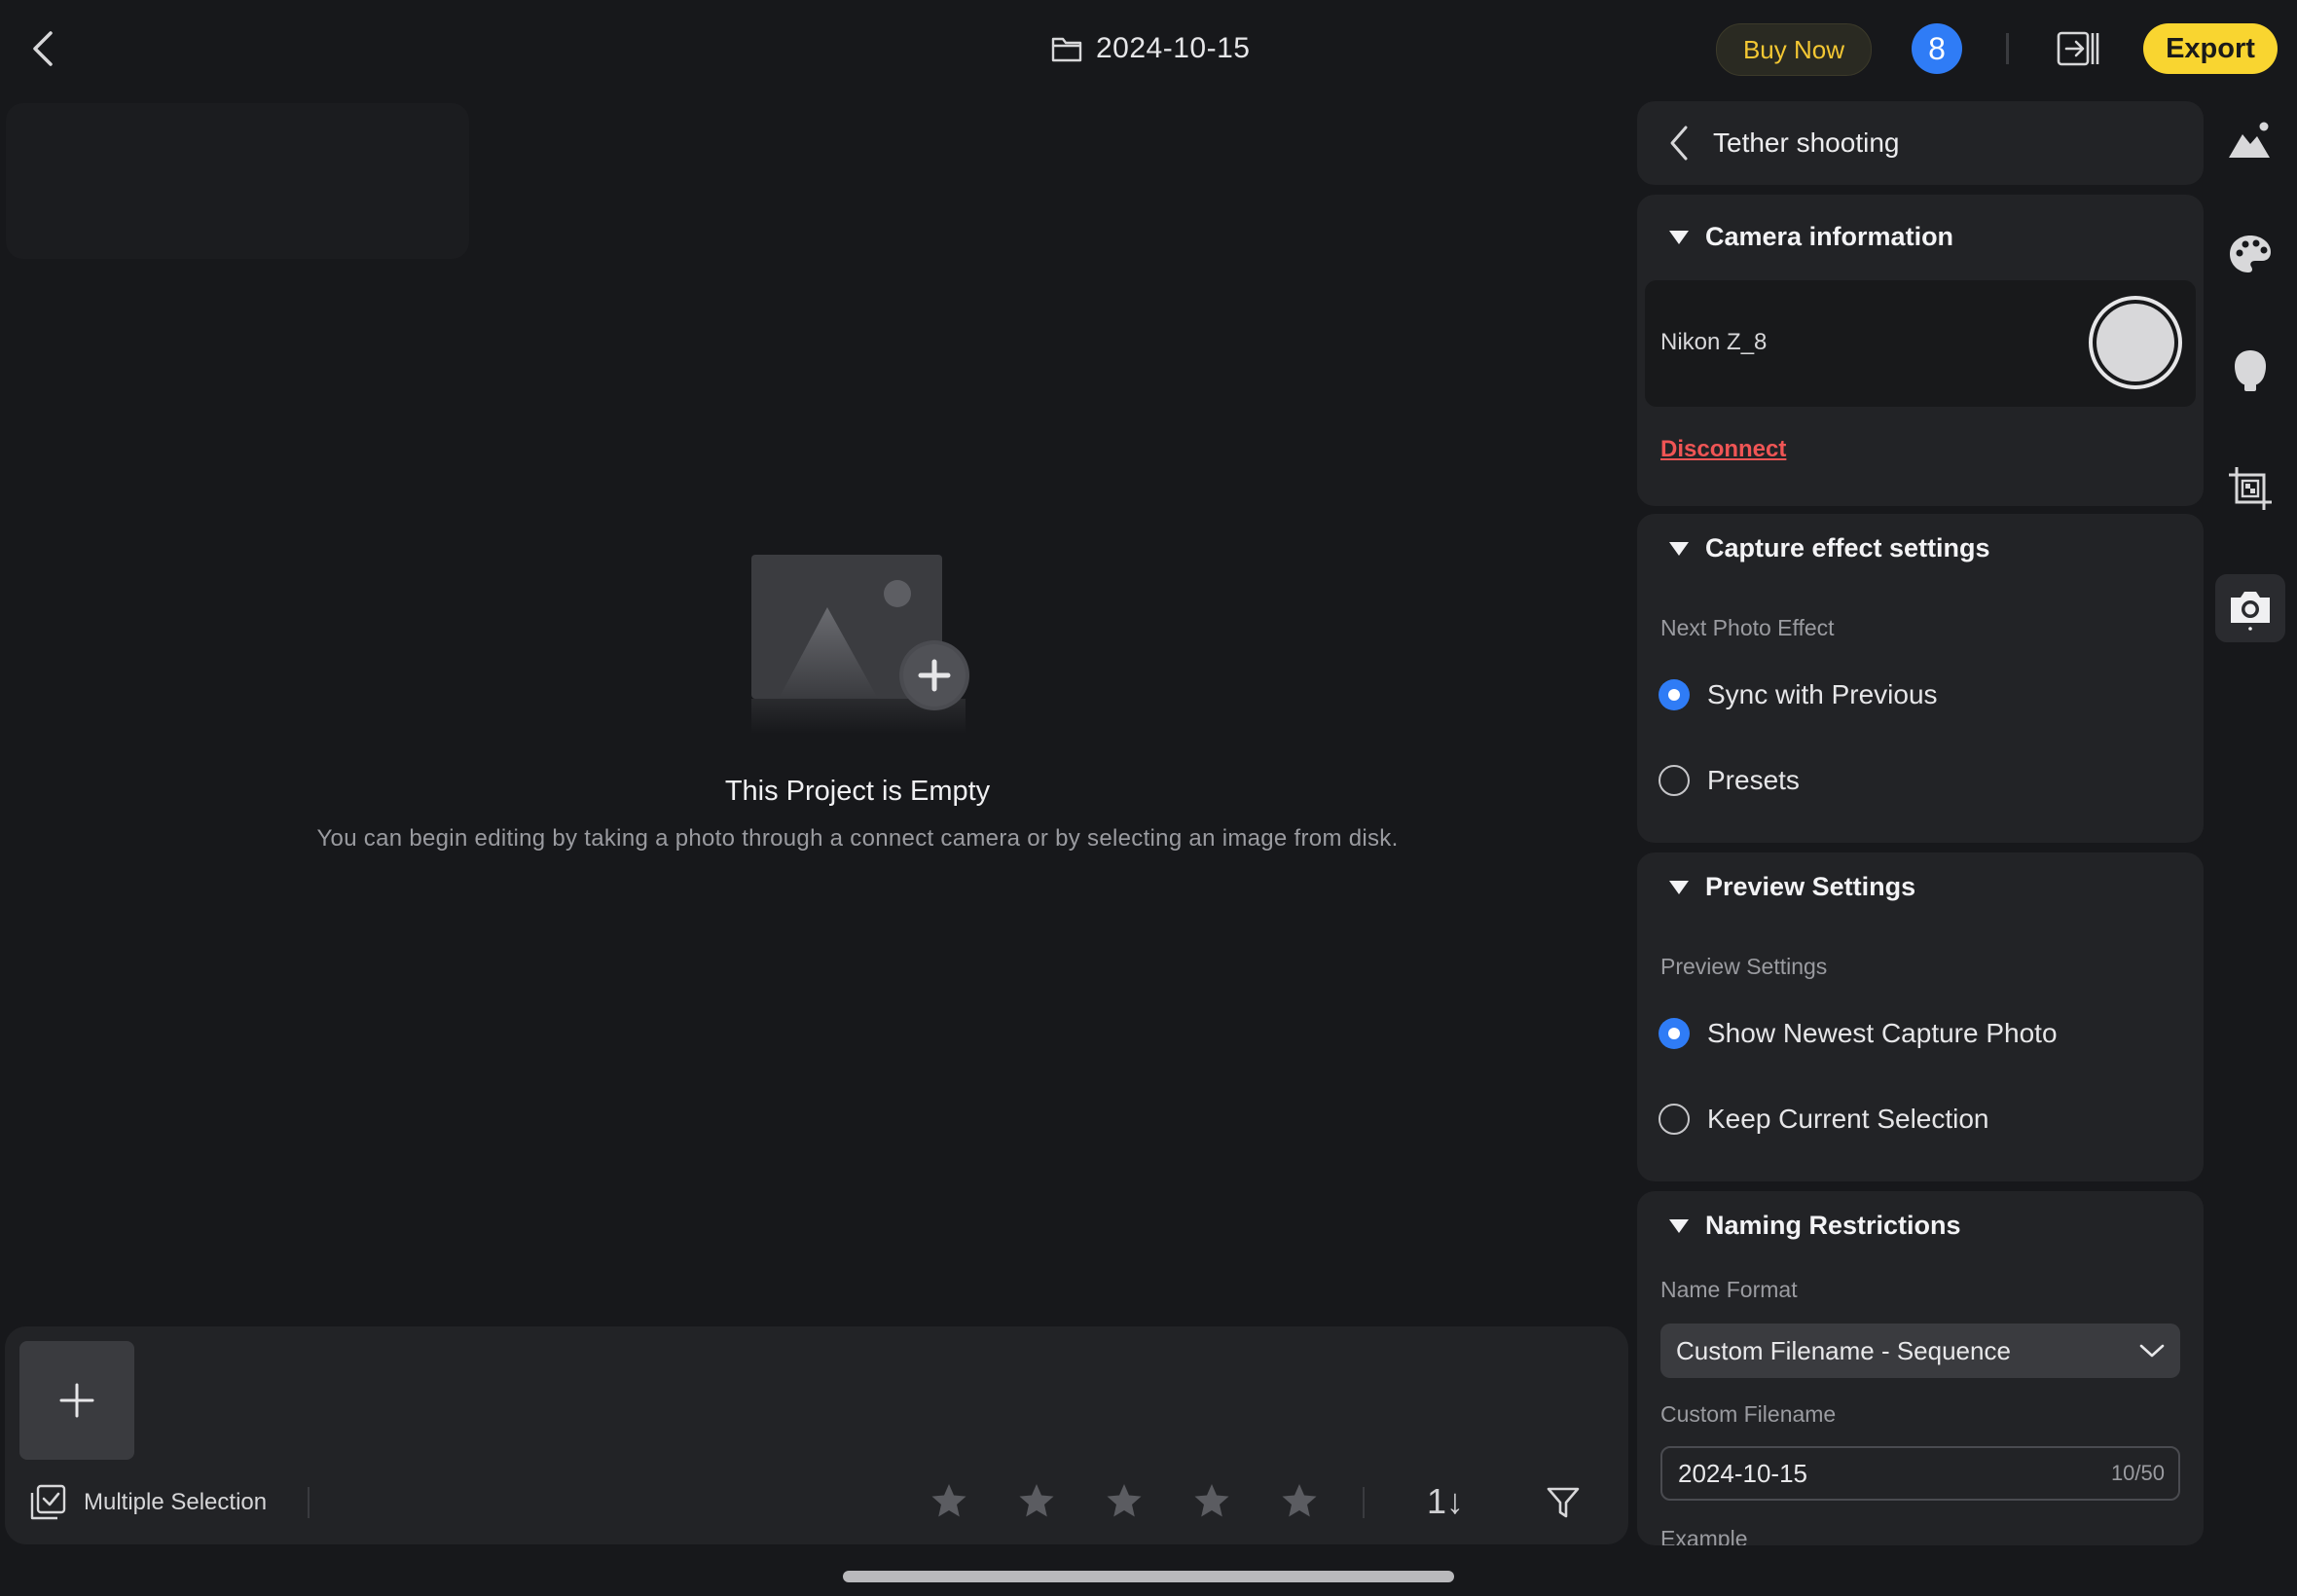 This screenshot has height=1596, width=2297. Describe the element at coordinates (1173, 48) in the screenshot. I see `project-title-text: 2024-10-15` at that location.